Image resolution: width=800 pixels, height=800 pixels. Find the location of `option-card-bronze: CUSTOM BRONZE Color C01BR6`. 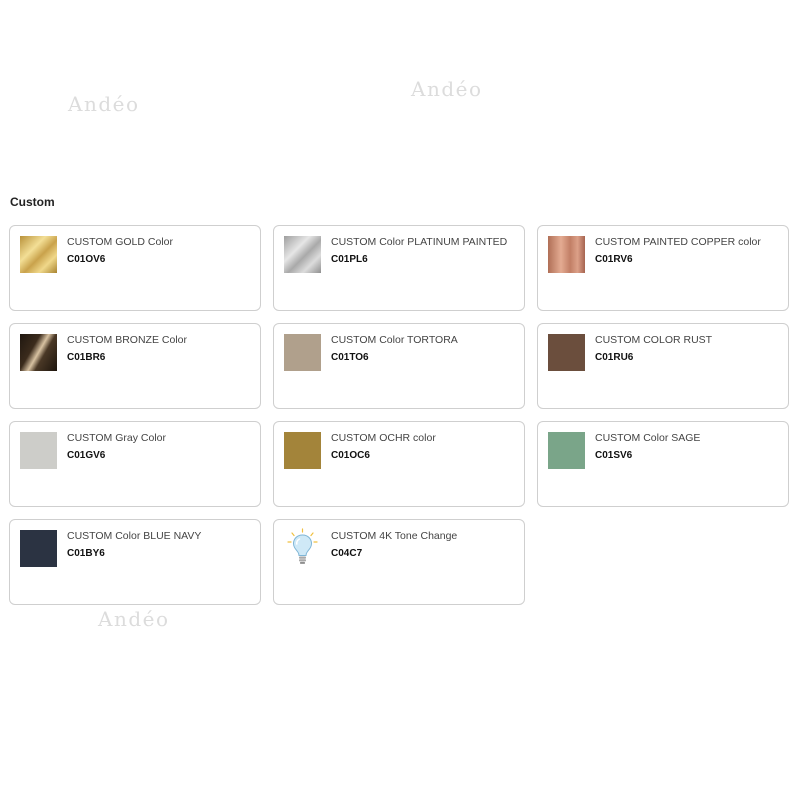

option-card-bronze: CUSTOM BRONZE Color C01BR6 is located at coordinates (135, 366).